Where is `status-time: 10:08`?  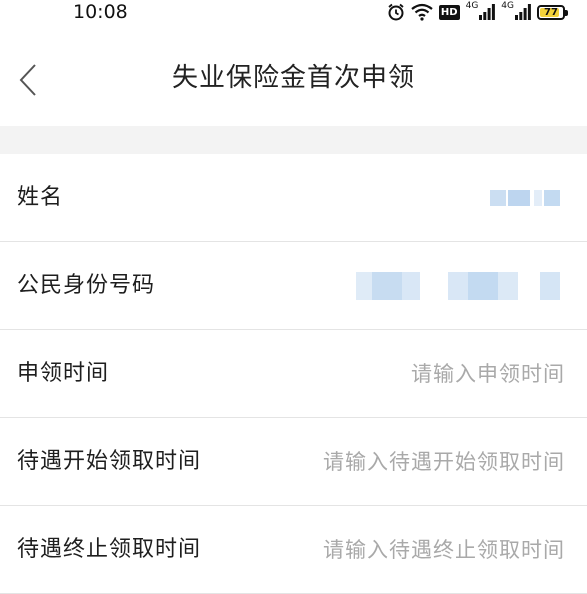 status-time: 10:08 is located at coordinates (100, 12).